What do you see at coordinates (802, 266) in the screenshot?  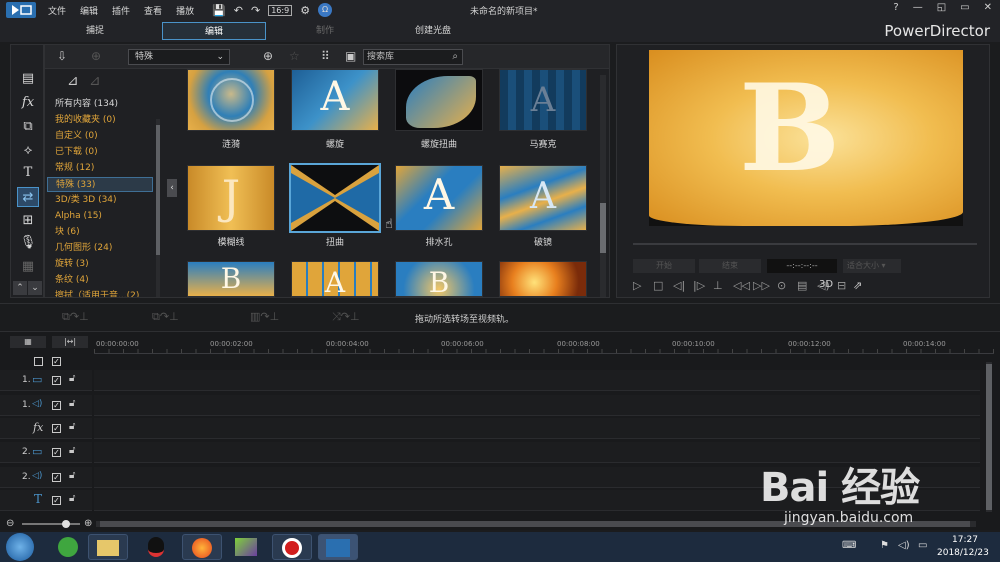 I see `timecode-display: --:--:--:--` at bounding box center [802, 266].